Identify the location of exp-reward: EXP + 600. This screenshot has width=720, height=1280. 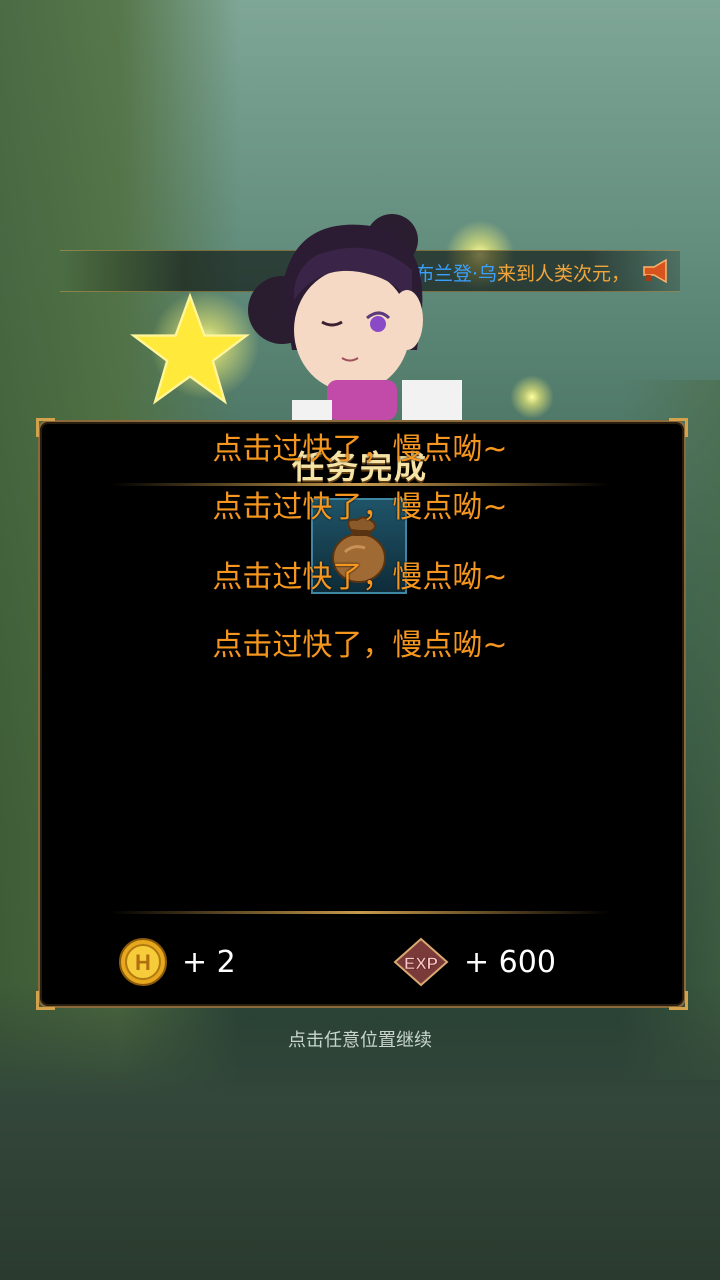
(474, 962).